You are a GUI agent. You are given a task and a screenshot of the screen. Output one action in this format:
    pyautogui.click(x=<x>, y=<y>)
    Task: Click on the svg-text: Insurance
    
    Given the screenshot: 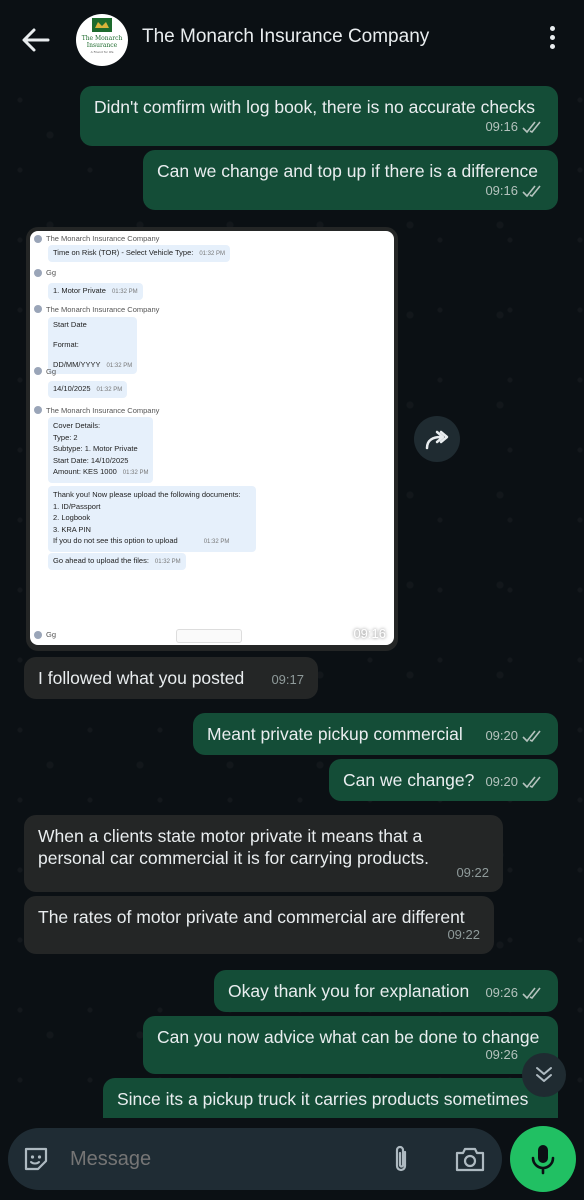 What is the action you would take?
    pyautogui.click(x=102, y=45)
    